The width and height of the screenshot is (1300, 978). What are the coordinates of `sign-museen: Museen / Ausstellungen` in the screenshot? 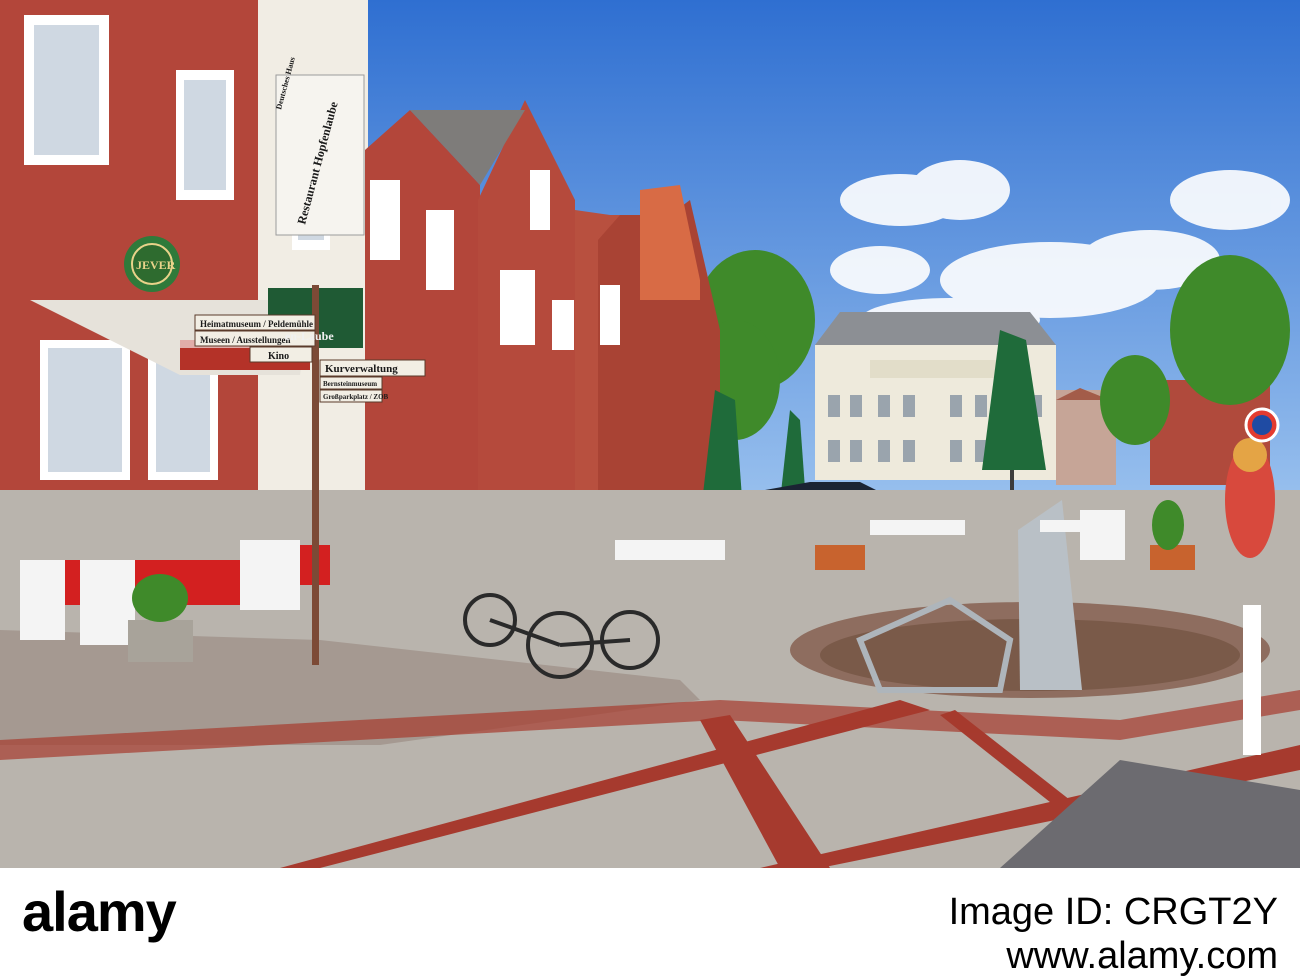 It's located at (245, 340).